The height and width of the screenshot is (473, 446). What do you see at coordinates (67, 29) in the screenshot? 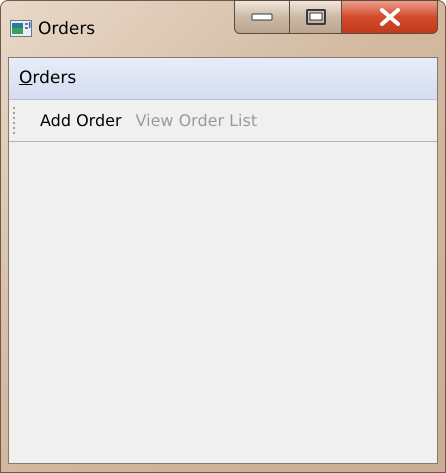
I see `window-title: Orders` at bounding box center [67, 29].